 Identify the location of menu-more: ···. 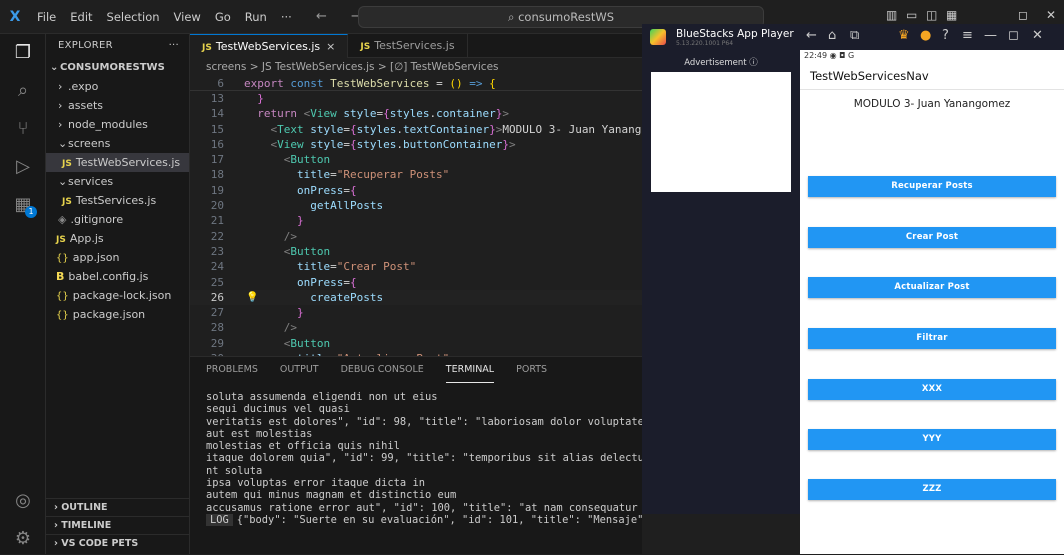
(286, 17).